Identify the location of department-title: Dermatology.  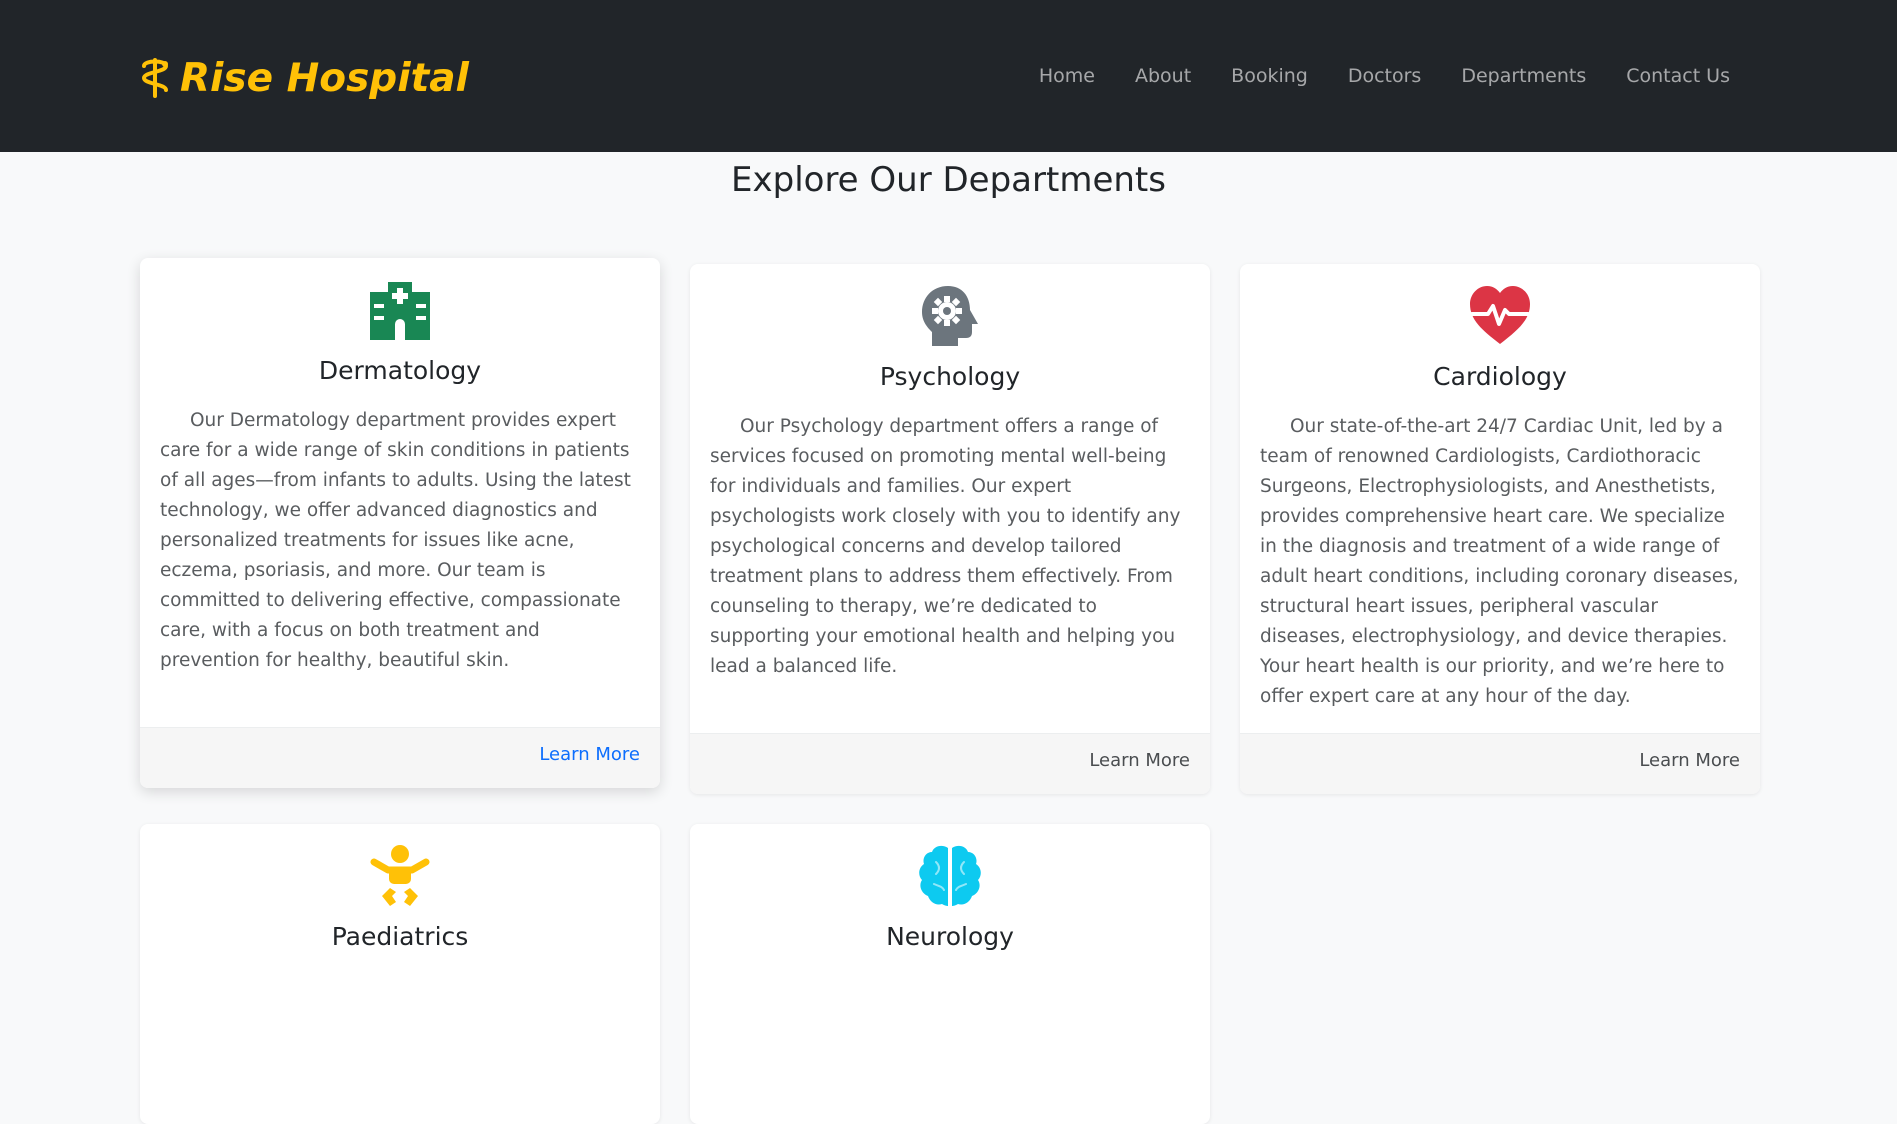
(400, 370).